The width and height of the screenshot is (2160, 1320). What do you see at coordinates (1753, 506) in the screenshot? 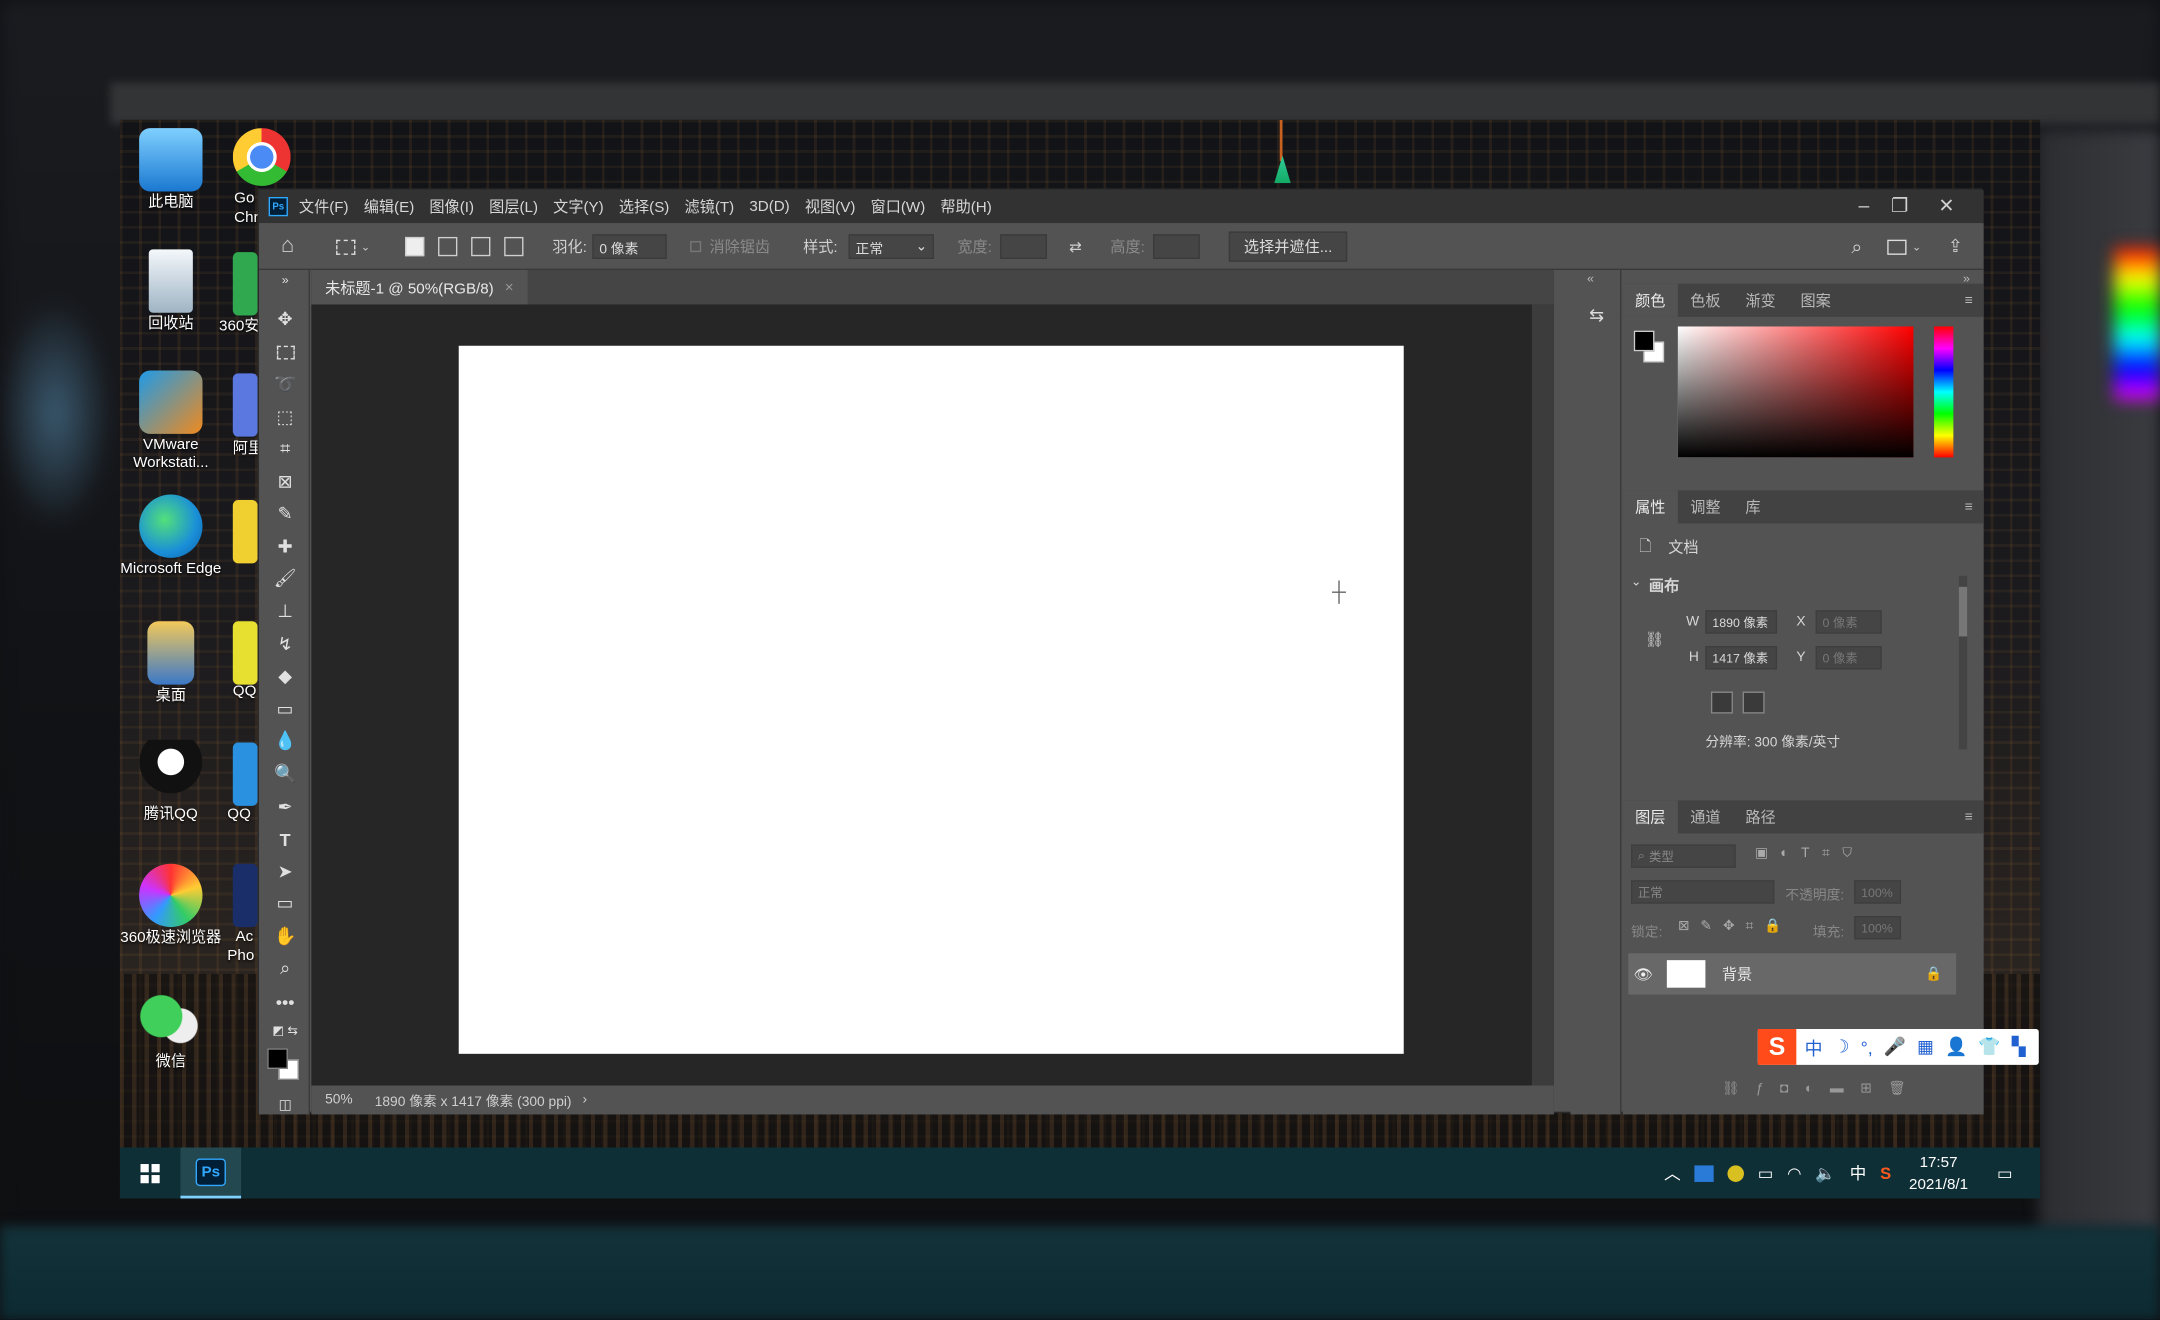
I see `tab-libraries: 库` at bounding box center [1753, 506].